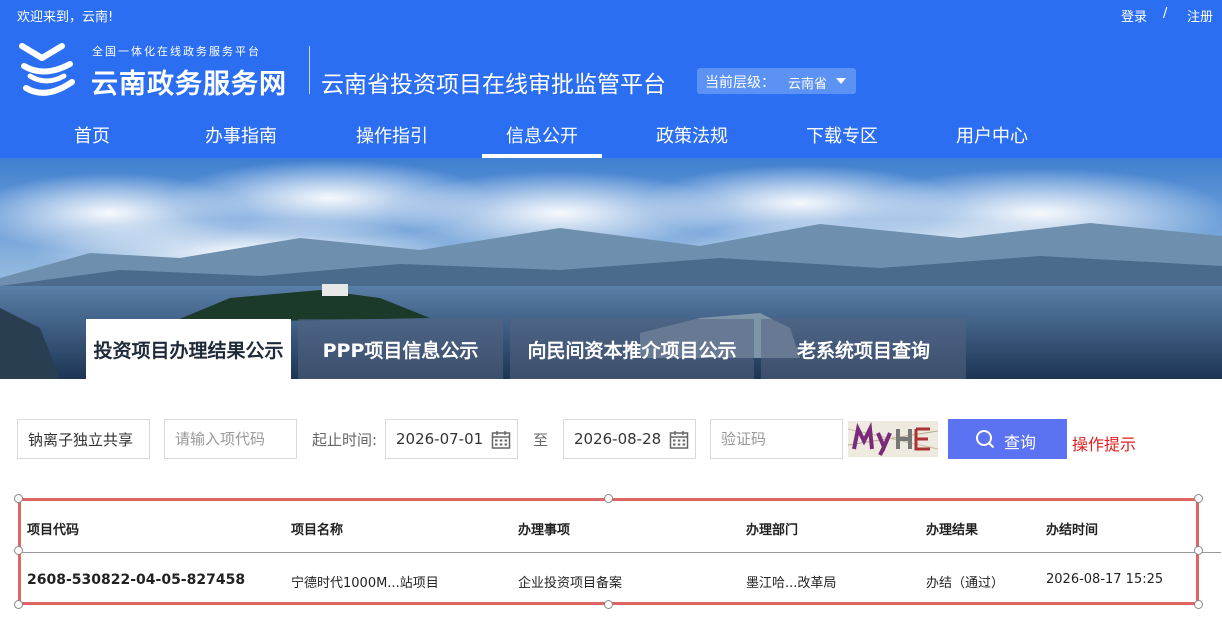 The width and height of the screenshot is (1222, 621). Describe the element at coordinates (53, 530) in the screenshot. I see `column-header-code: 项目代码` at that location.